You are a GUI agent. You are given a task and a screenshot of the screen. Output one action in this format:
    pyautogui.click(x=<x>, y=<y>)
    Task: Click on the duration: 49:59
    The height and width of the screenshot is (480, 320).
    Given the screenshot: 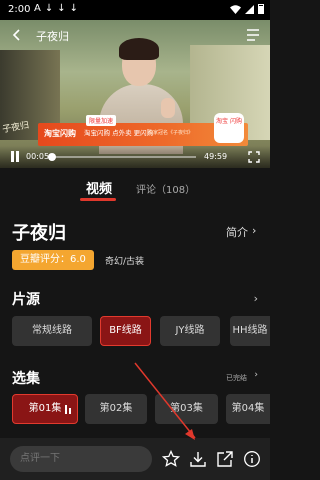 What is the action you would take?
    pyautogui.click(x=216, y=156)
    